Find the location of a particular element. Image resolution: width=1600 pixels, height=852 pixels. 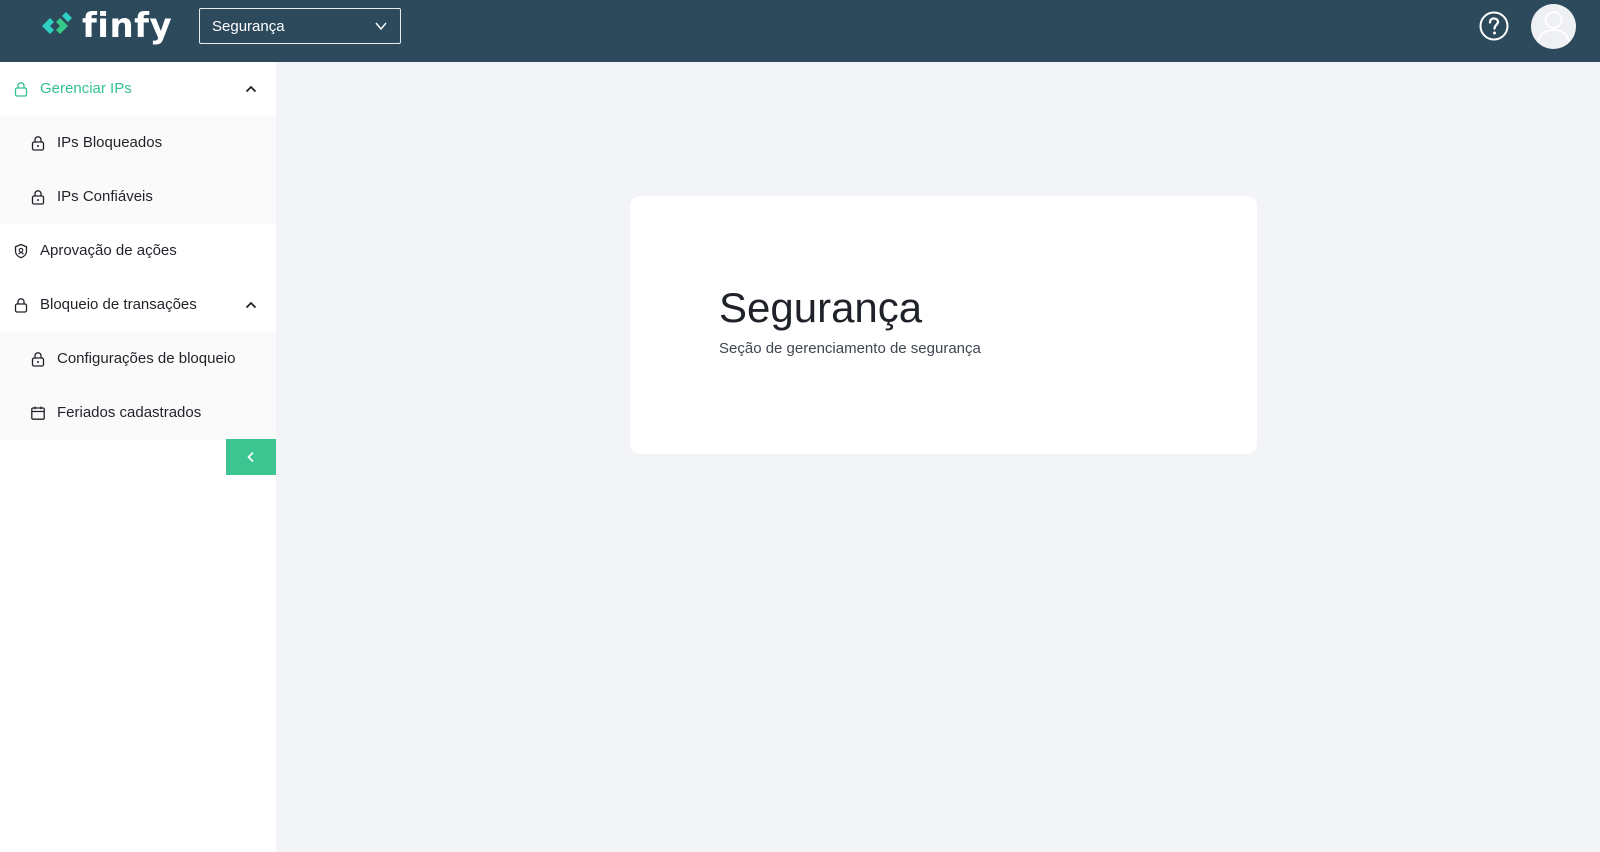

sidebar-item-label: IPs Bloqueados is located at coordinates (110, 142).